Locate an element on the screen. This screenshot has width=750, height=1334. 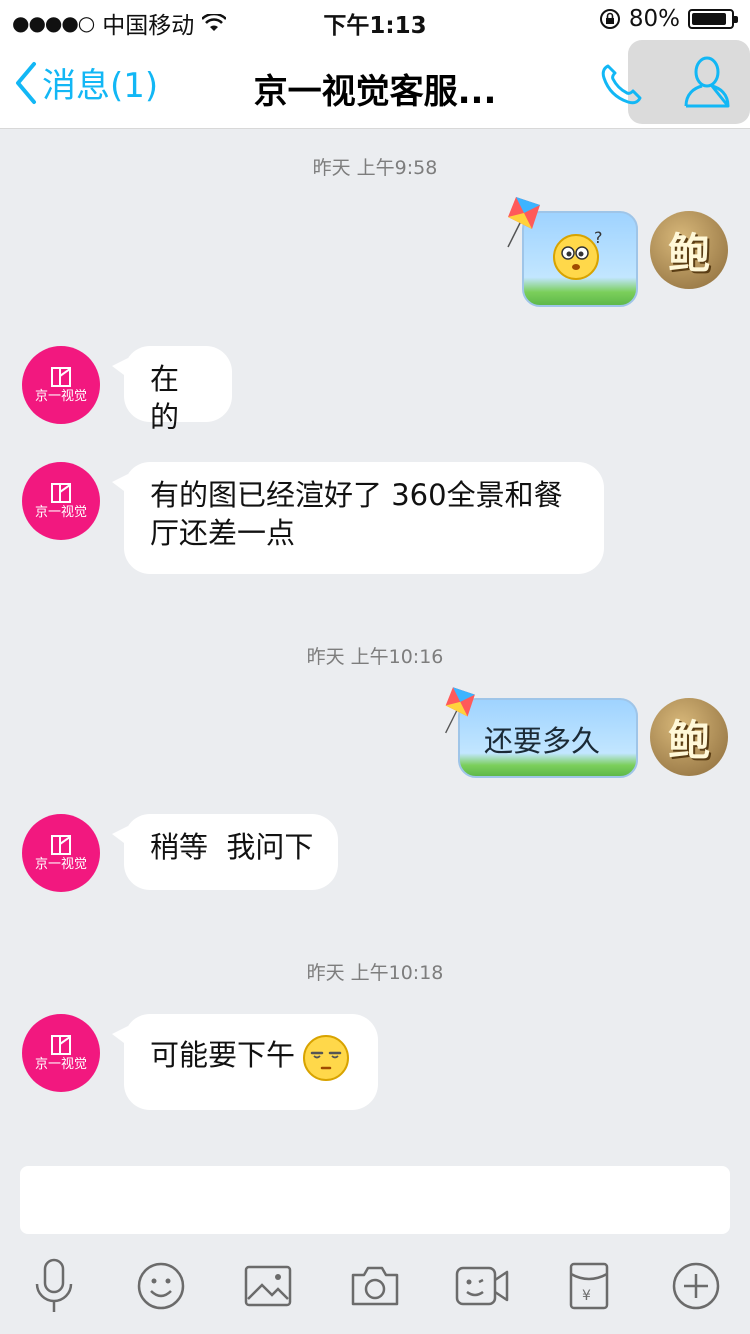
red-packet-icon: ¥ is located at coordinates (589, 1286).